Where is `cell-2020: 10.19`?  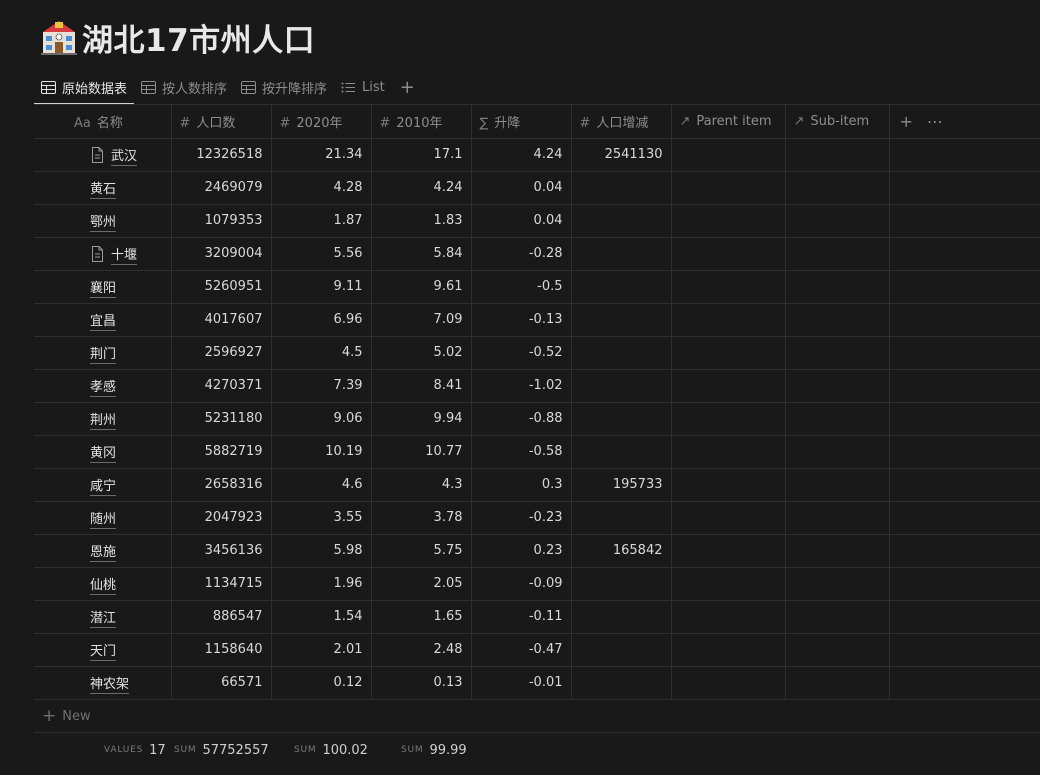
cell-2020: 10.19 is located at coordinates (321, 452).